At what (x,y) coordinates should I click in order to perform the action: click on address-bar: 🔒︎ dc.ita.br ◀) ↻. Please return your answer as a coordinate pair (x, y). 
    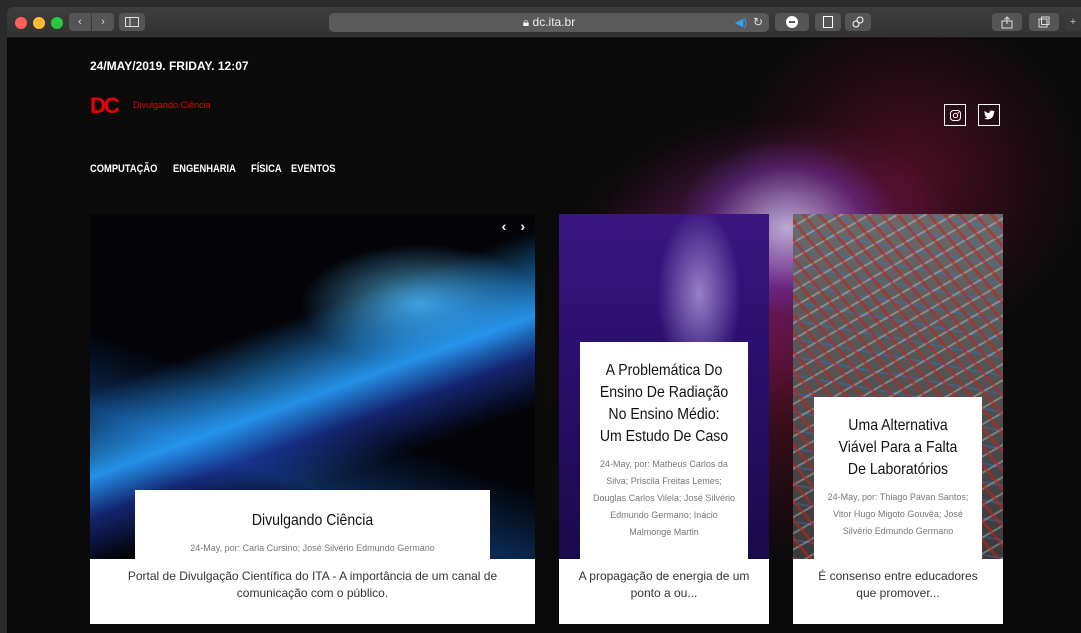
    Looking at the image, I should click on (549, 22).